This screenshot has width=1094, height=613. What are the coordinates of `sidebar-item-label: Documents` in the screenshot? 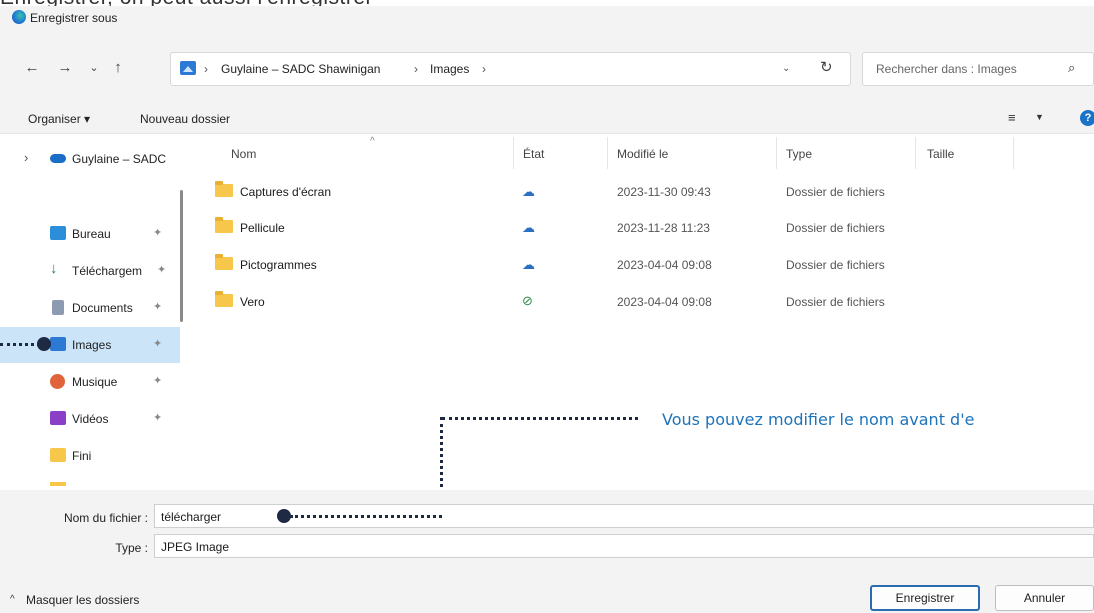 It's located at (102, 308).